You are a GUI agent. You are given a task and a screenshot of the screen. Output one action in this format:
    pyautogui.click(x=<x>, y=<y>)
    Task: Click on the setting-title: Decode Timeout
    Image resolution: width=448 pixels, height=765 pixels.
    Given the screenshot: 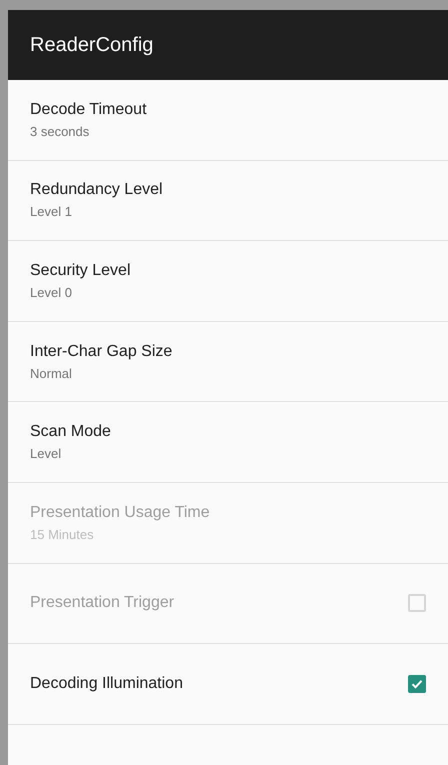 What is the action you would take?
    pyautogui.click(x=89, y=109)
    